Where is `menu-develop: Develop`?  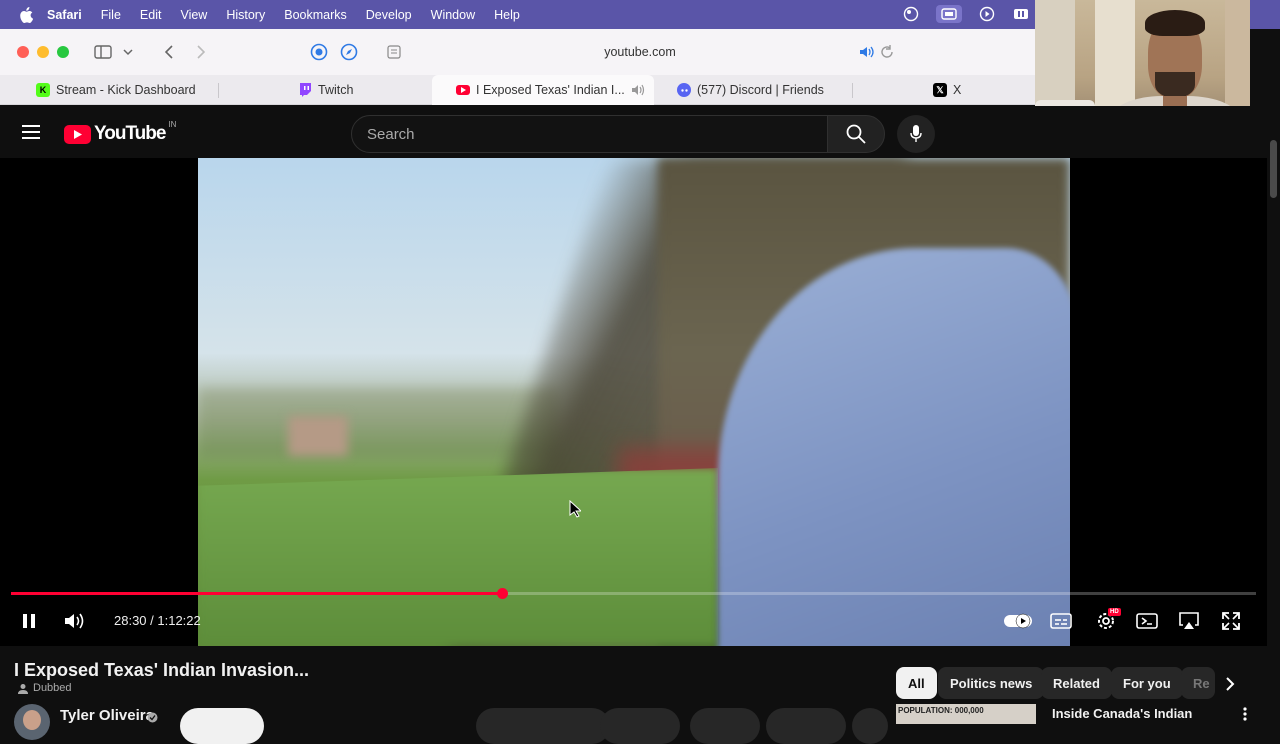 menu-develop: Develop is located at coordinates (389, 15).